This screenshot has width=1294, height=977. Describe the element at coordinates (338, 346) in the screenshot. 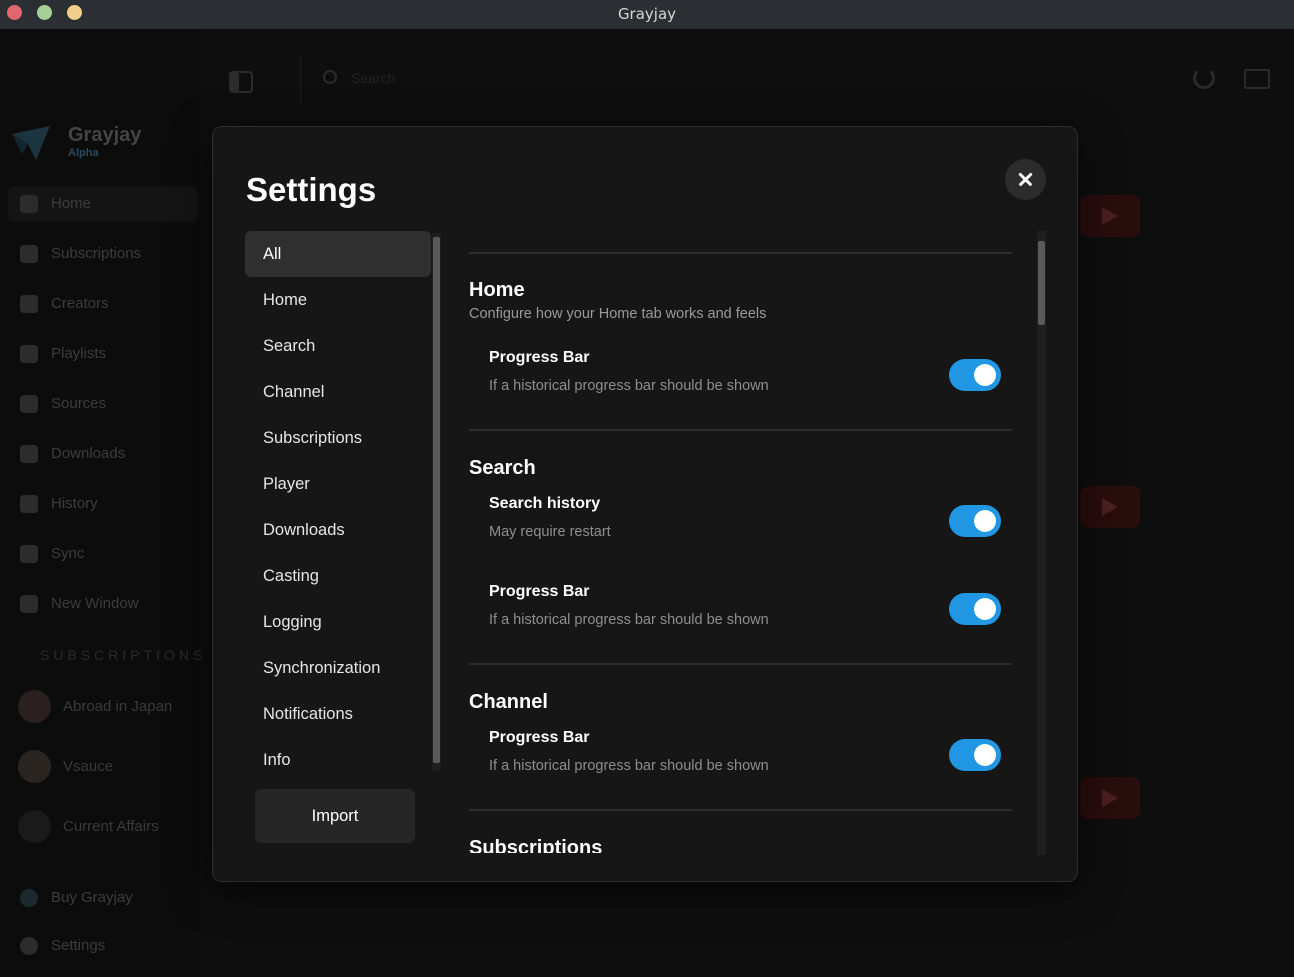

I see `settings-nav-search: Search` at that location.